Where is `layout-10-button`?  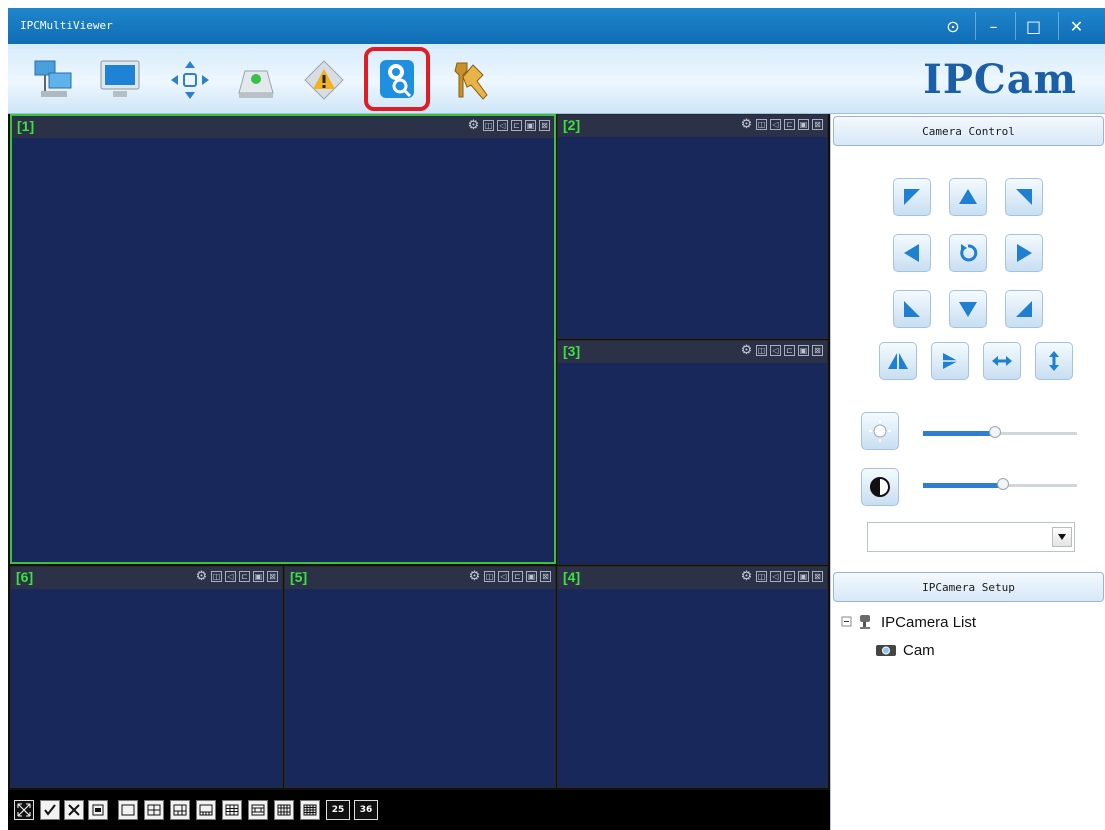 layout-10-button is located at coordinates (258, 810).